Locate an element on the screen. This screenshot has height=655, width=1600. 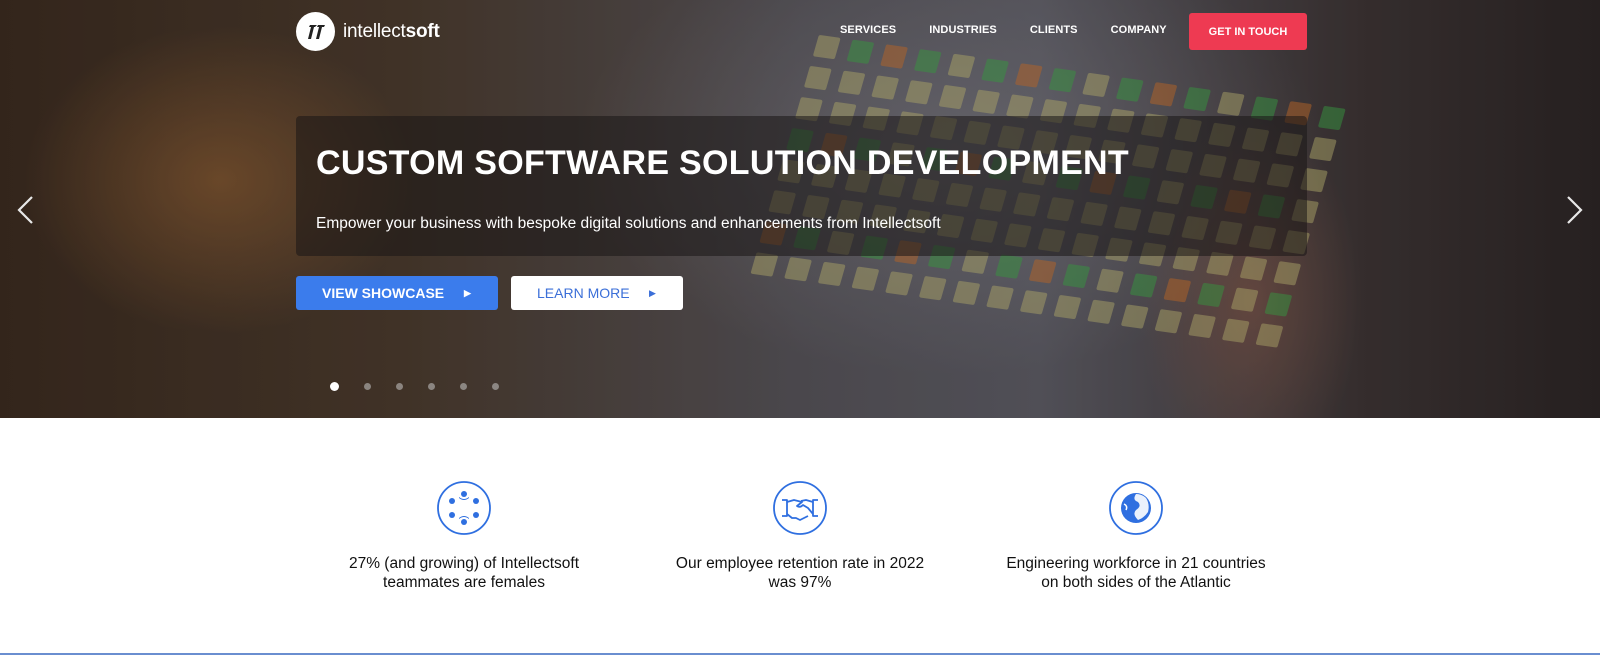
stat-line-2: teammates are females is located at coordinates (464, 582).